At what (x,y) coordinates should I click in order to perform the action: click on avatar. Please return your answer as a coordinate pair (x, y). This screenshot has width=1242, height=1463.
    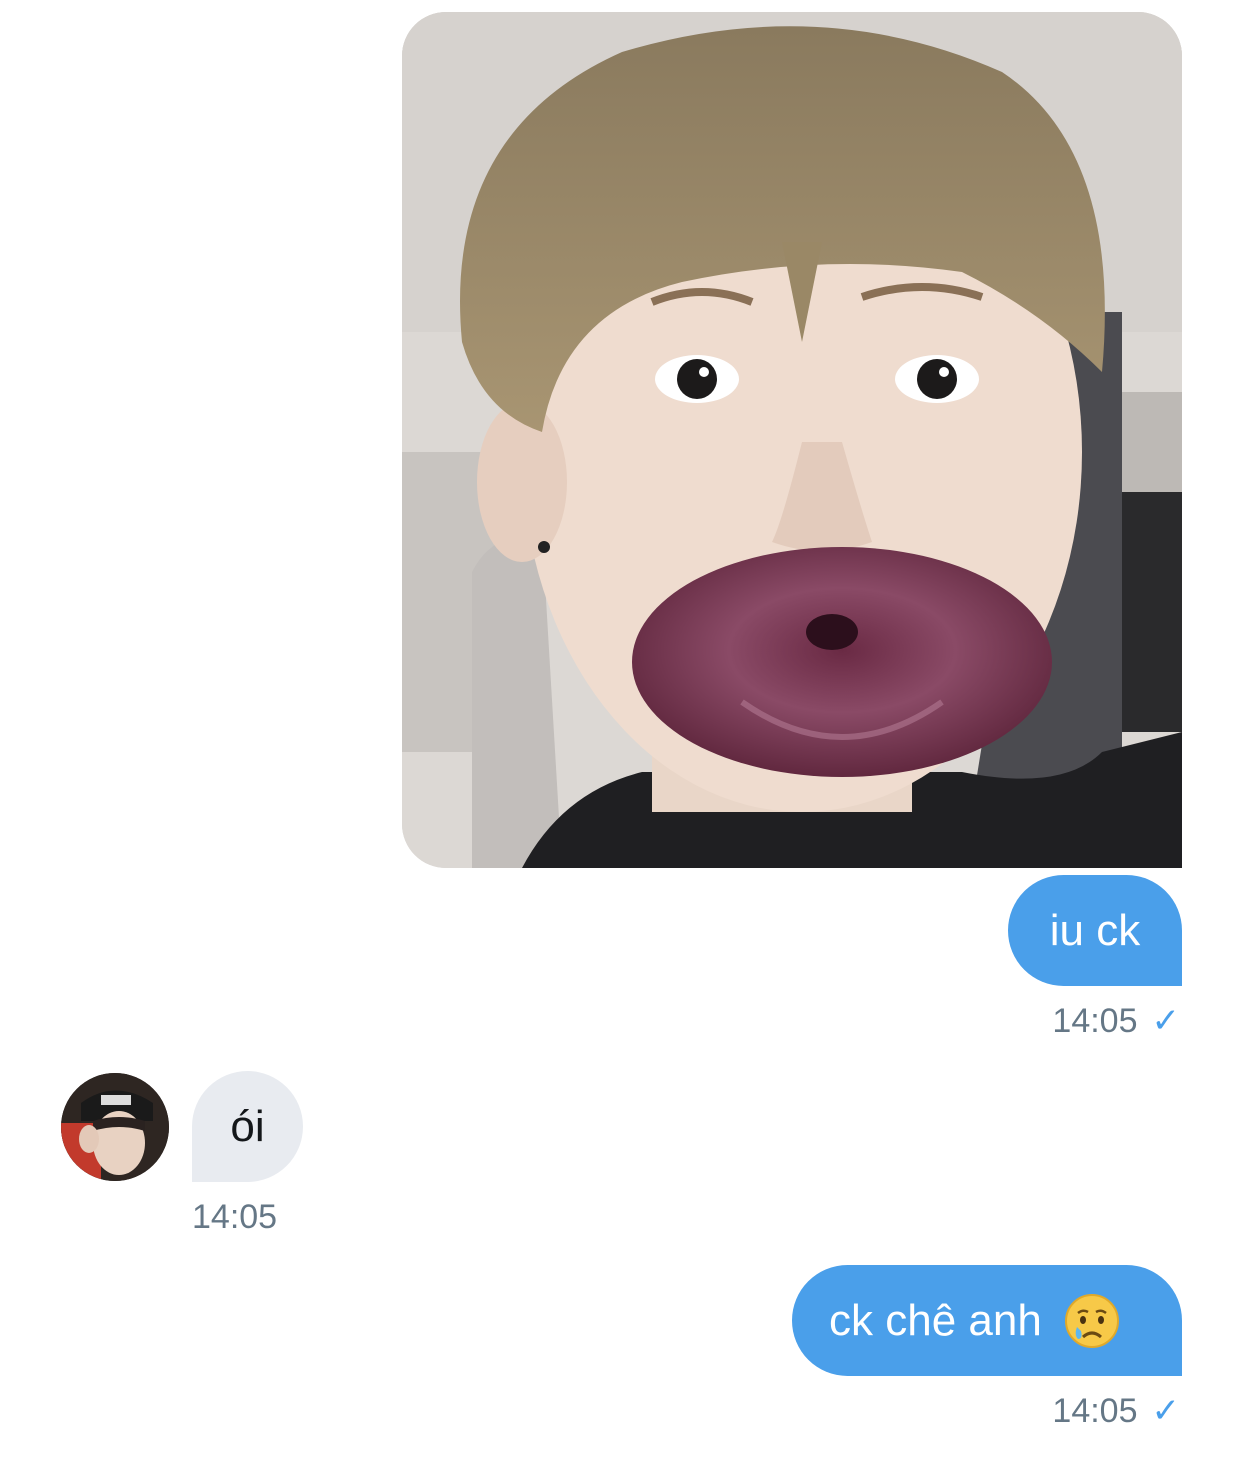
    Looking at the image, I should click on (115, 1127).